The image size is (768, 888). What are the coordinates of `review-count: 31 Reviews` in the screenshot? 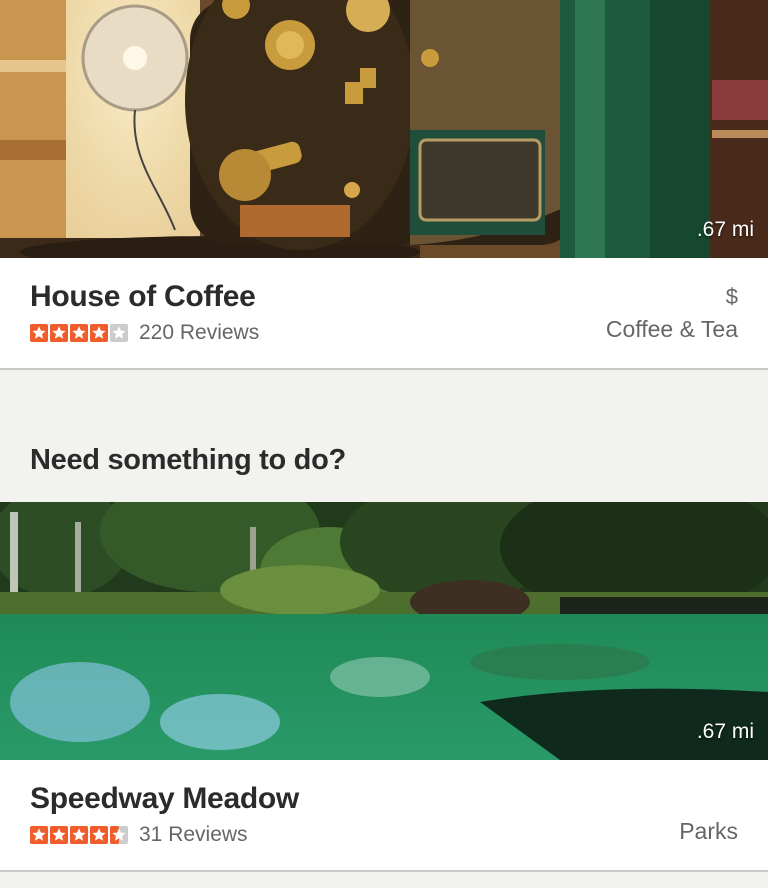 It's located at (193, 834).